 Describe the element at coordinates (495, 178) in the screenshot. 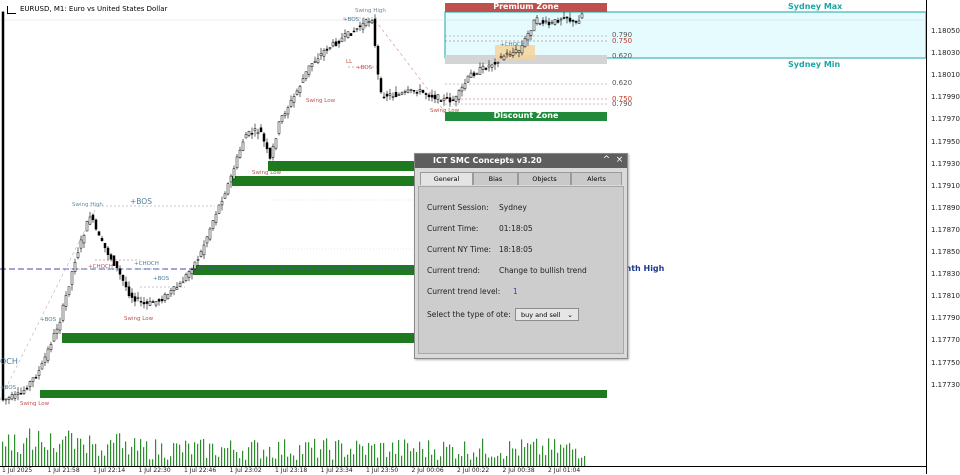

I see `tab-bias: Bias` at that location.